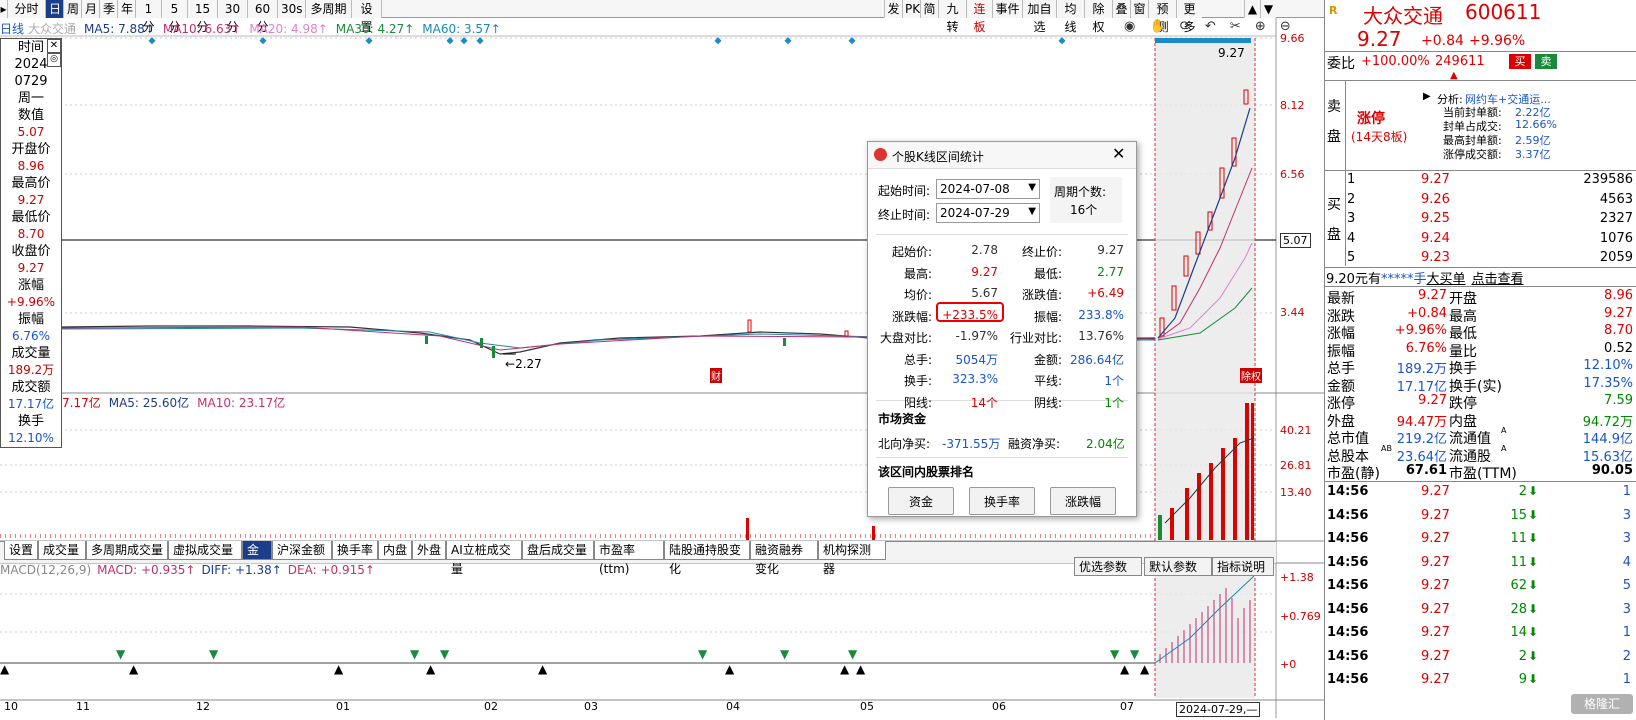 This screenshot has height=720, width=1636. Describe the element at coordinates (55, 9) in the screenshot. I see `period-tab-1: 日` at that location.